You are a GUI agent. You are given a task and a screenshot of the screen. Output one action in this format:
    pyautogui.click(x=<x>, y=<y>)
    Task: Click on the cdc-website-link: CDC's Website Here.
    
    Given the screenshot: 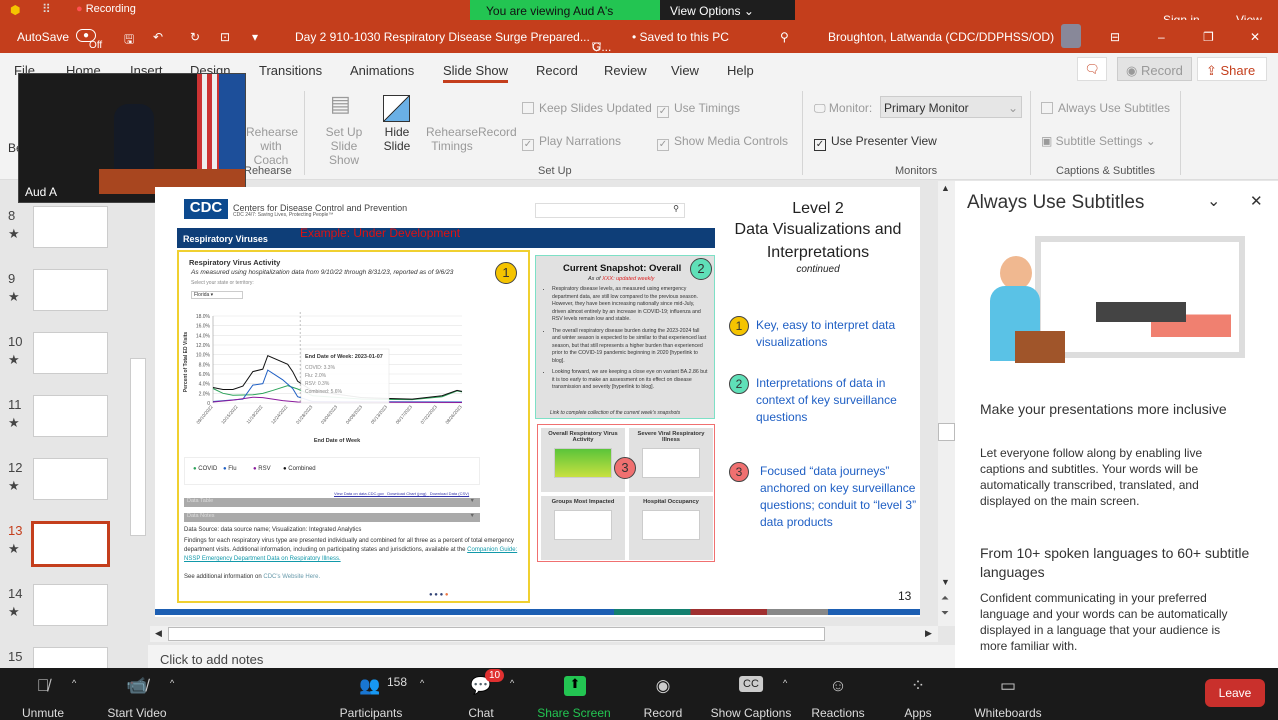 What is the action you would take?
    pyautogui.click(x=291, y=577)
    